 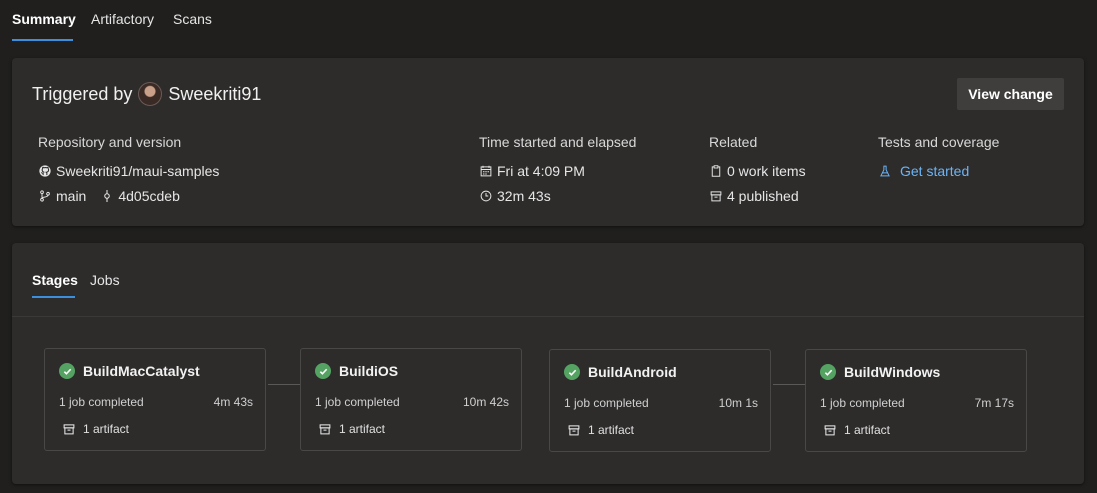 What do you see at coordinates (122, 19) in the screenshot?
I see `tab-artifactory: Artifactory` at bounding box center [122, 19].